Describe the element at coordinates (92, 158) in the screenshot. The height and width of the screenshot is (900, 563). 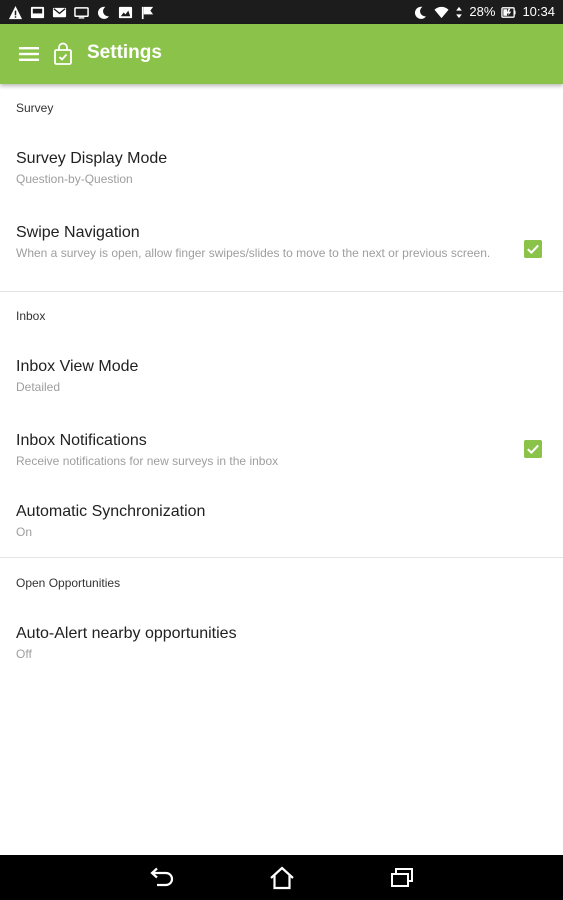
I see `pref-title: Survey Display Mode` at that location.